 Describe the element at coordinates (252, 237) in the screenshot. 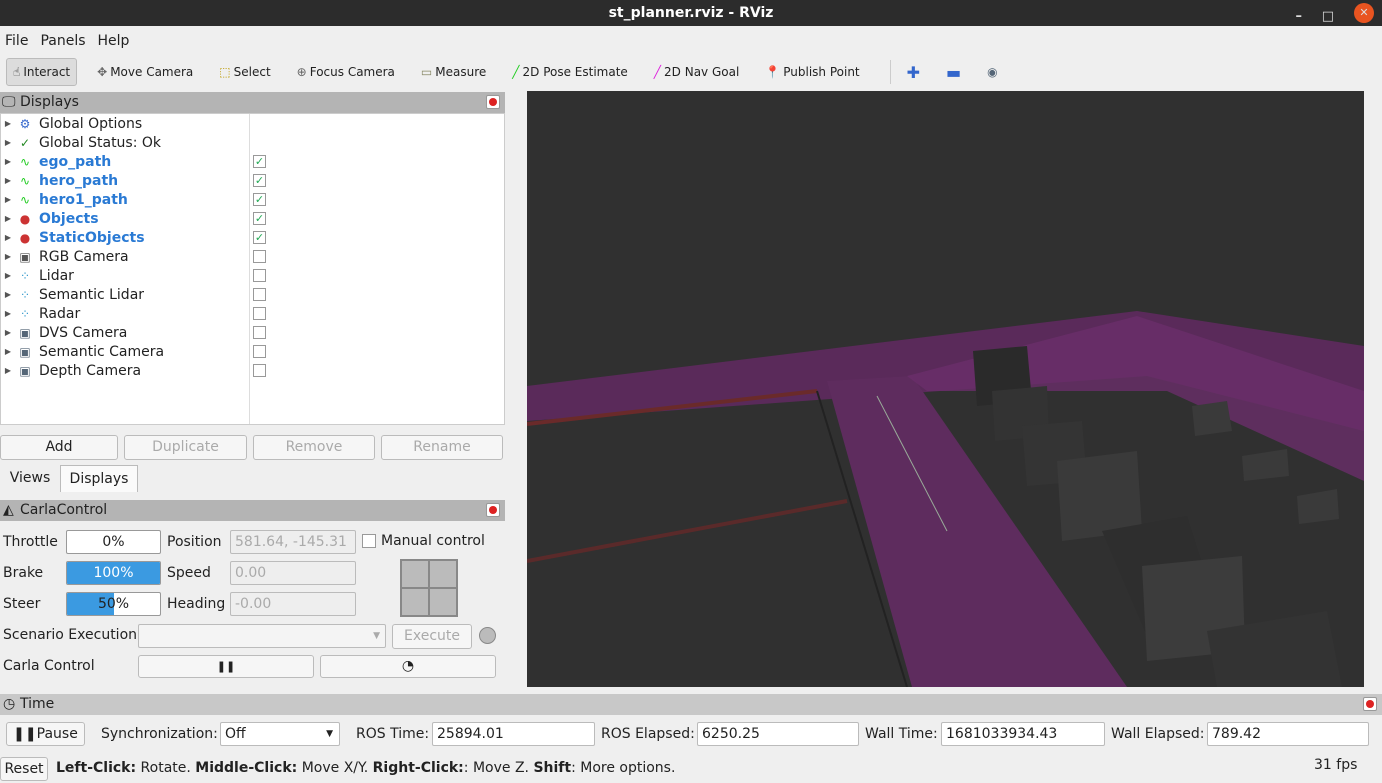

I see `display-item: ▶ ● StaticObjects ✓` at that location.